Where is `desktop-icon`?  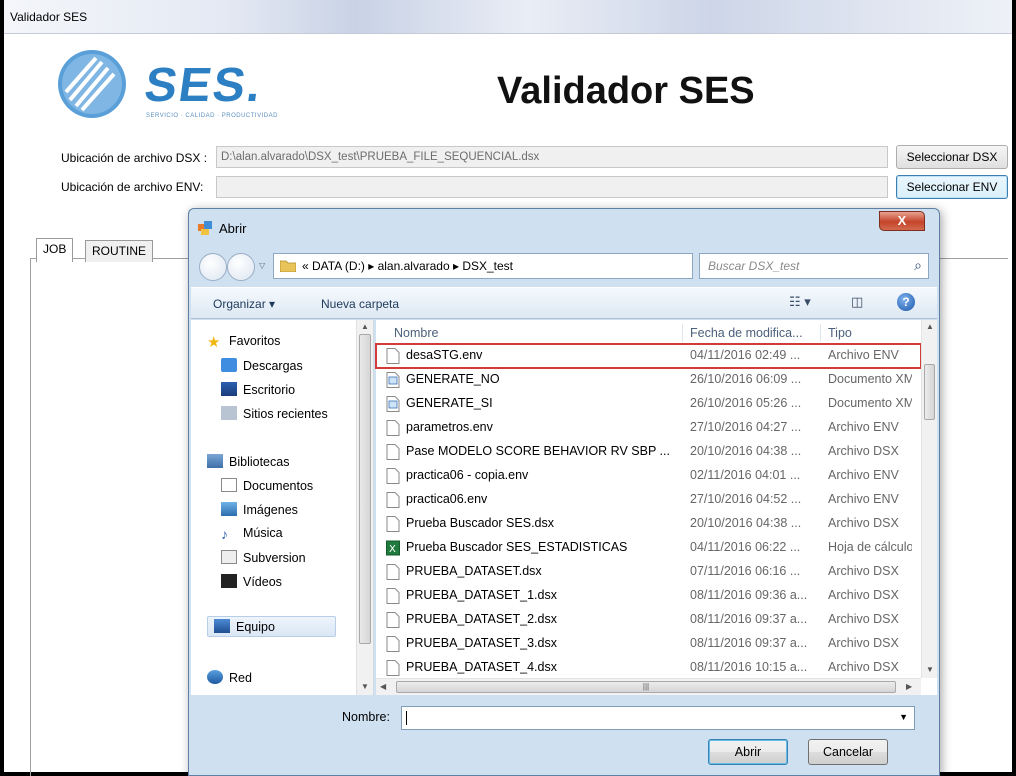 desktop-icon is located at coordinates (229, 389).